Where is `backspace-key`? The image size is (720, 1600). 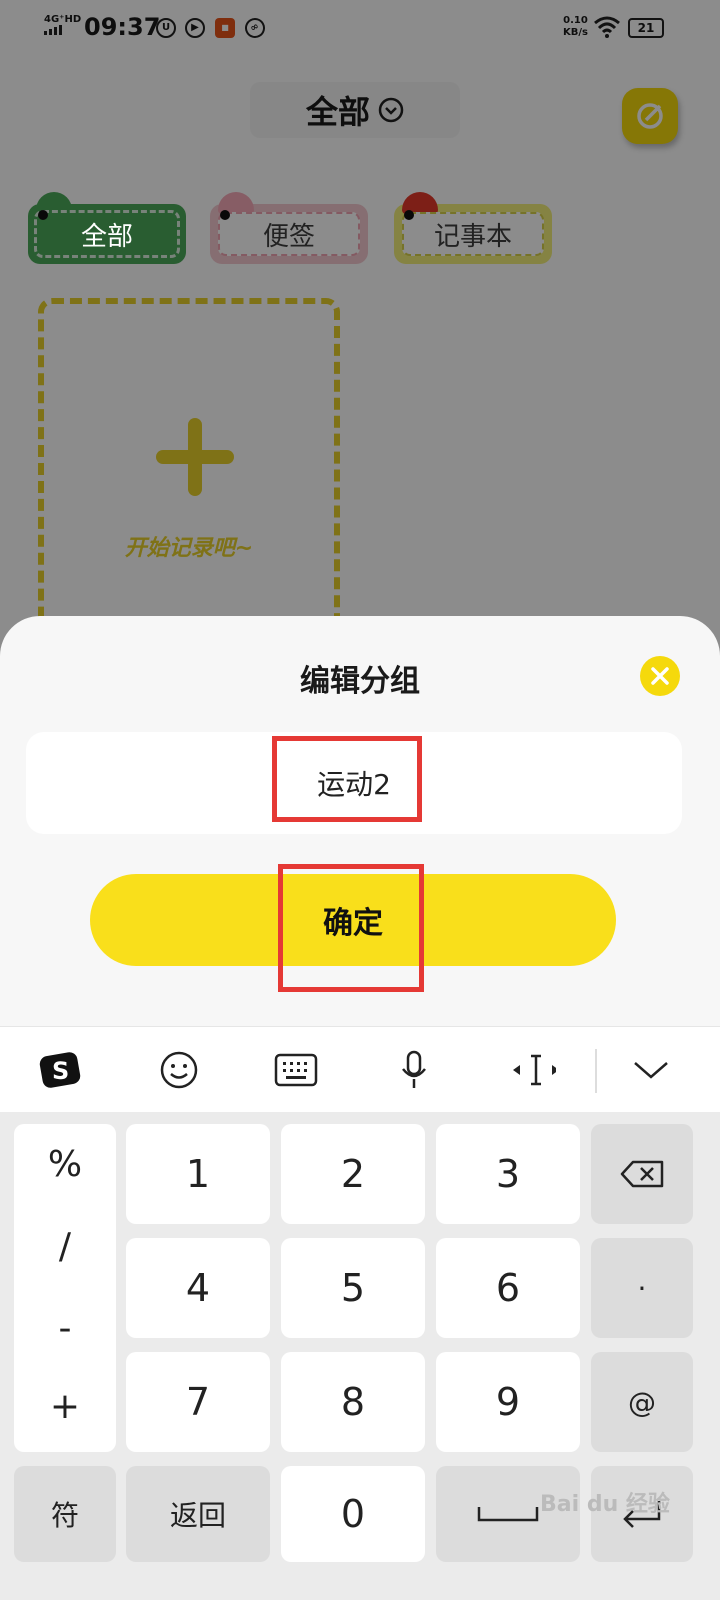 backspace-key is located at coordinates (642, 1174).